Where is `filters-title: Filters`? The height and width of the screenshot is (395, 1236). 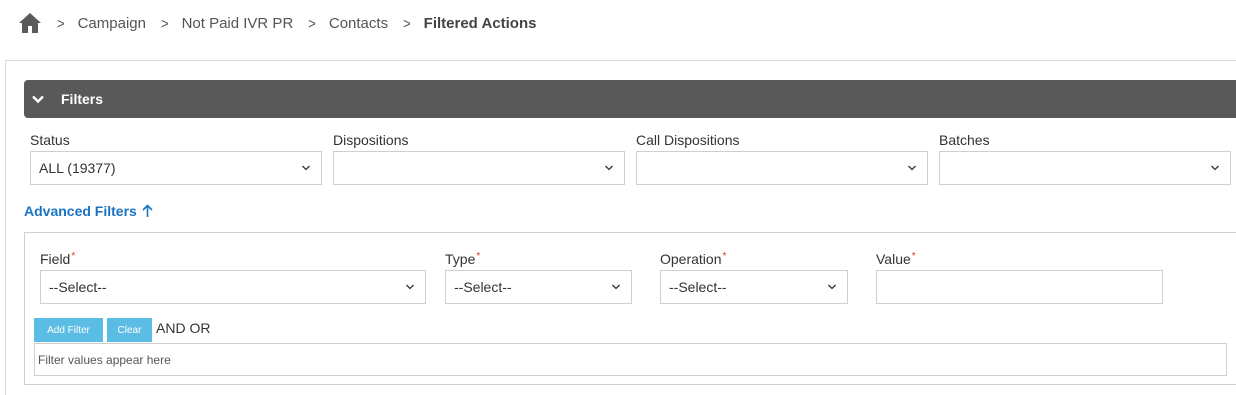 filters-title: Filters is located at coordinates (82, 99).